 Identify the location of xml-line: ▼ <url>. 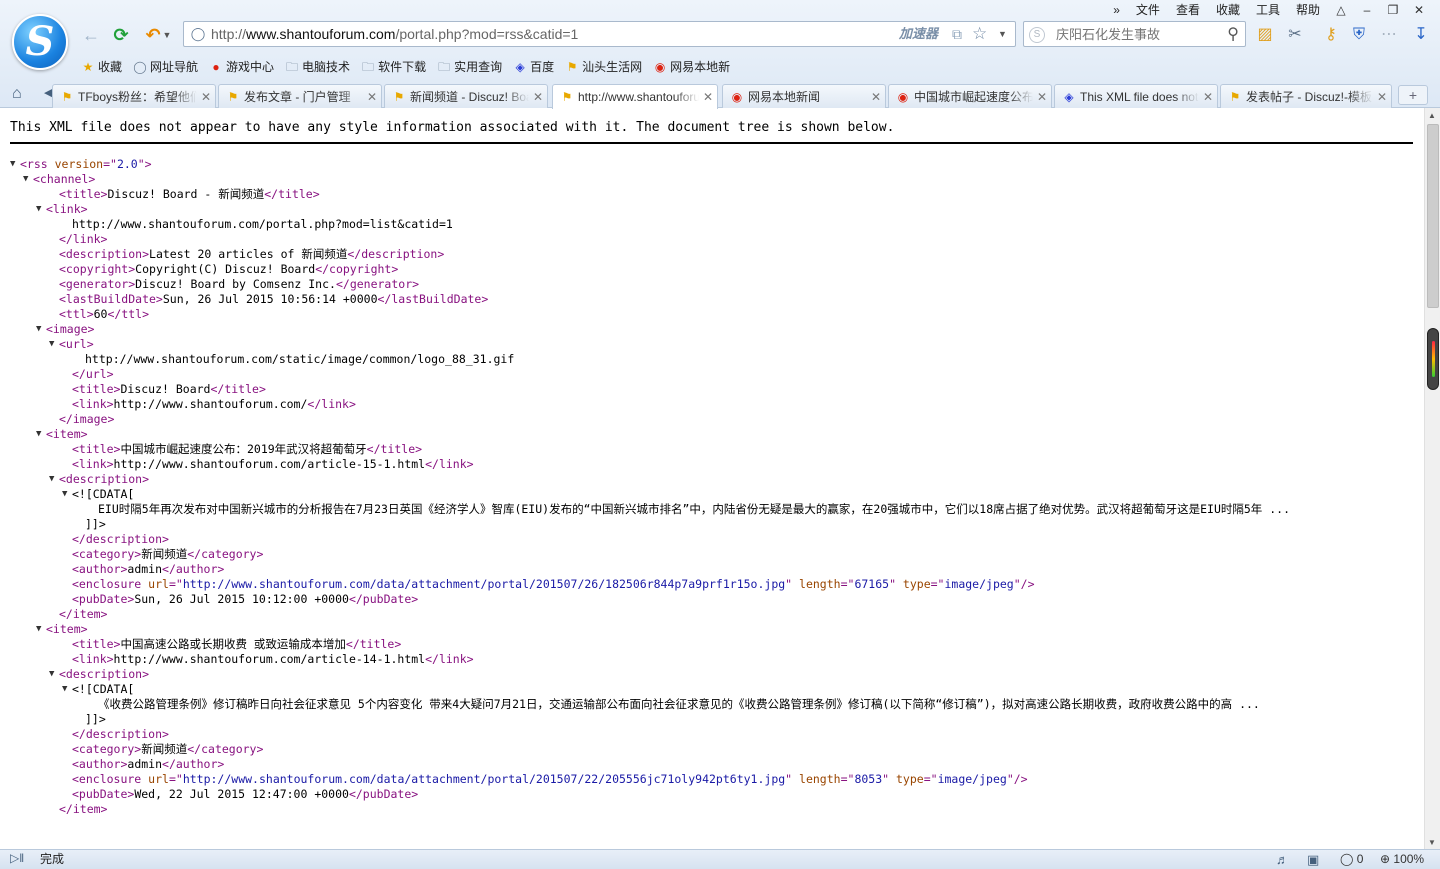
(712, 344).